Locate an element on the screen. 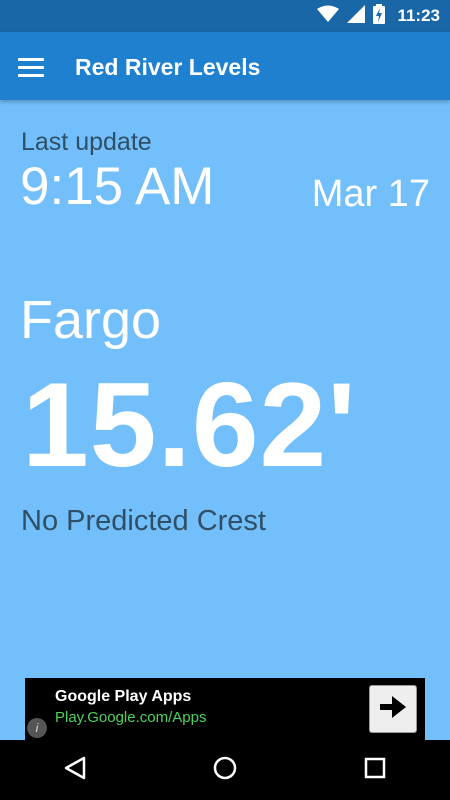 This screenshot has width=450, height=800. wifi-icon is located at coordinates (328, 16).